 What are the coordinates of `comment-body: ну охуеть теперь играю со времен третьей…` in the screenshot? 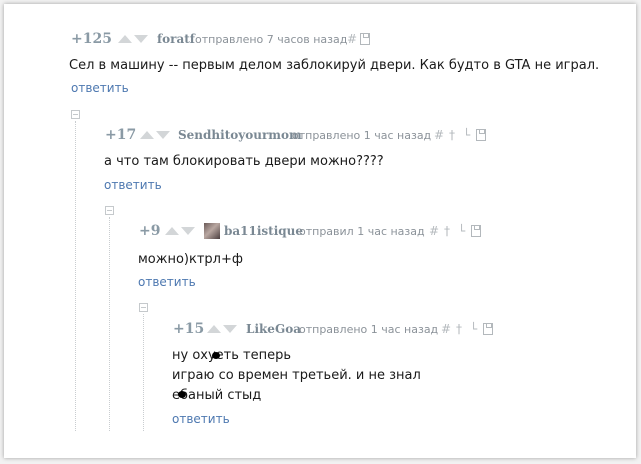 It's located at (296, 376).